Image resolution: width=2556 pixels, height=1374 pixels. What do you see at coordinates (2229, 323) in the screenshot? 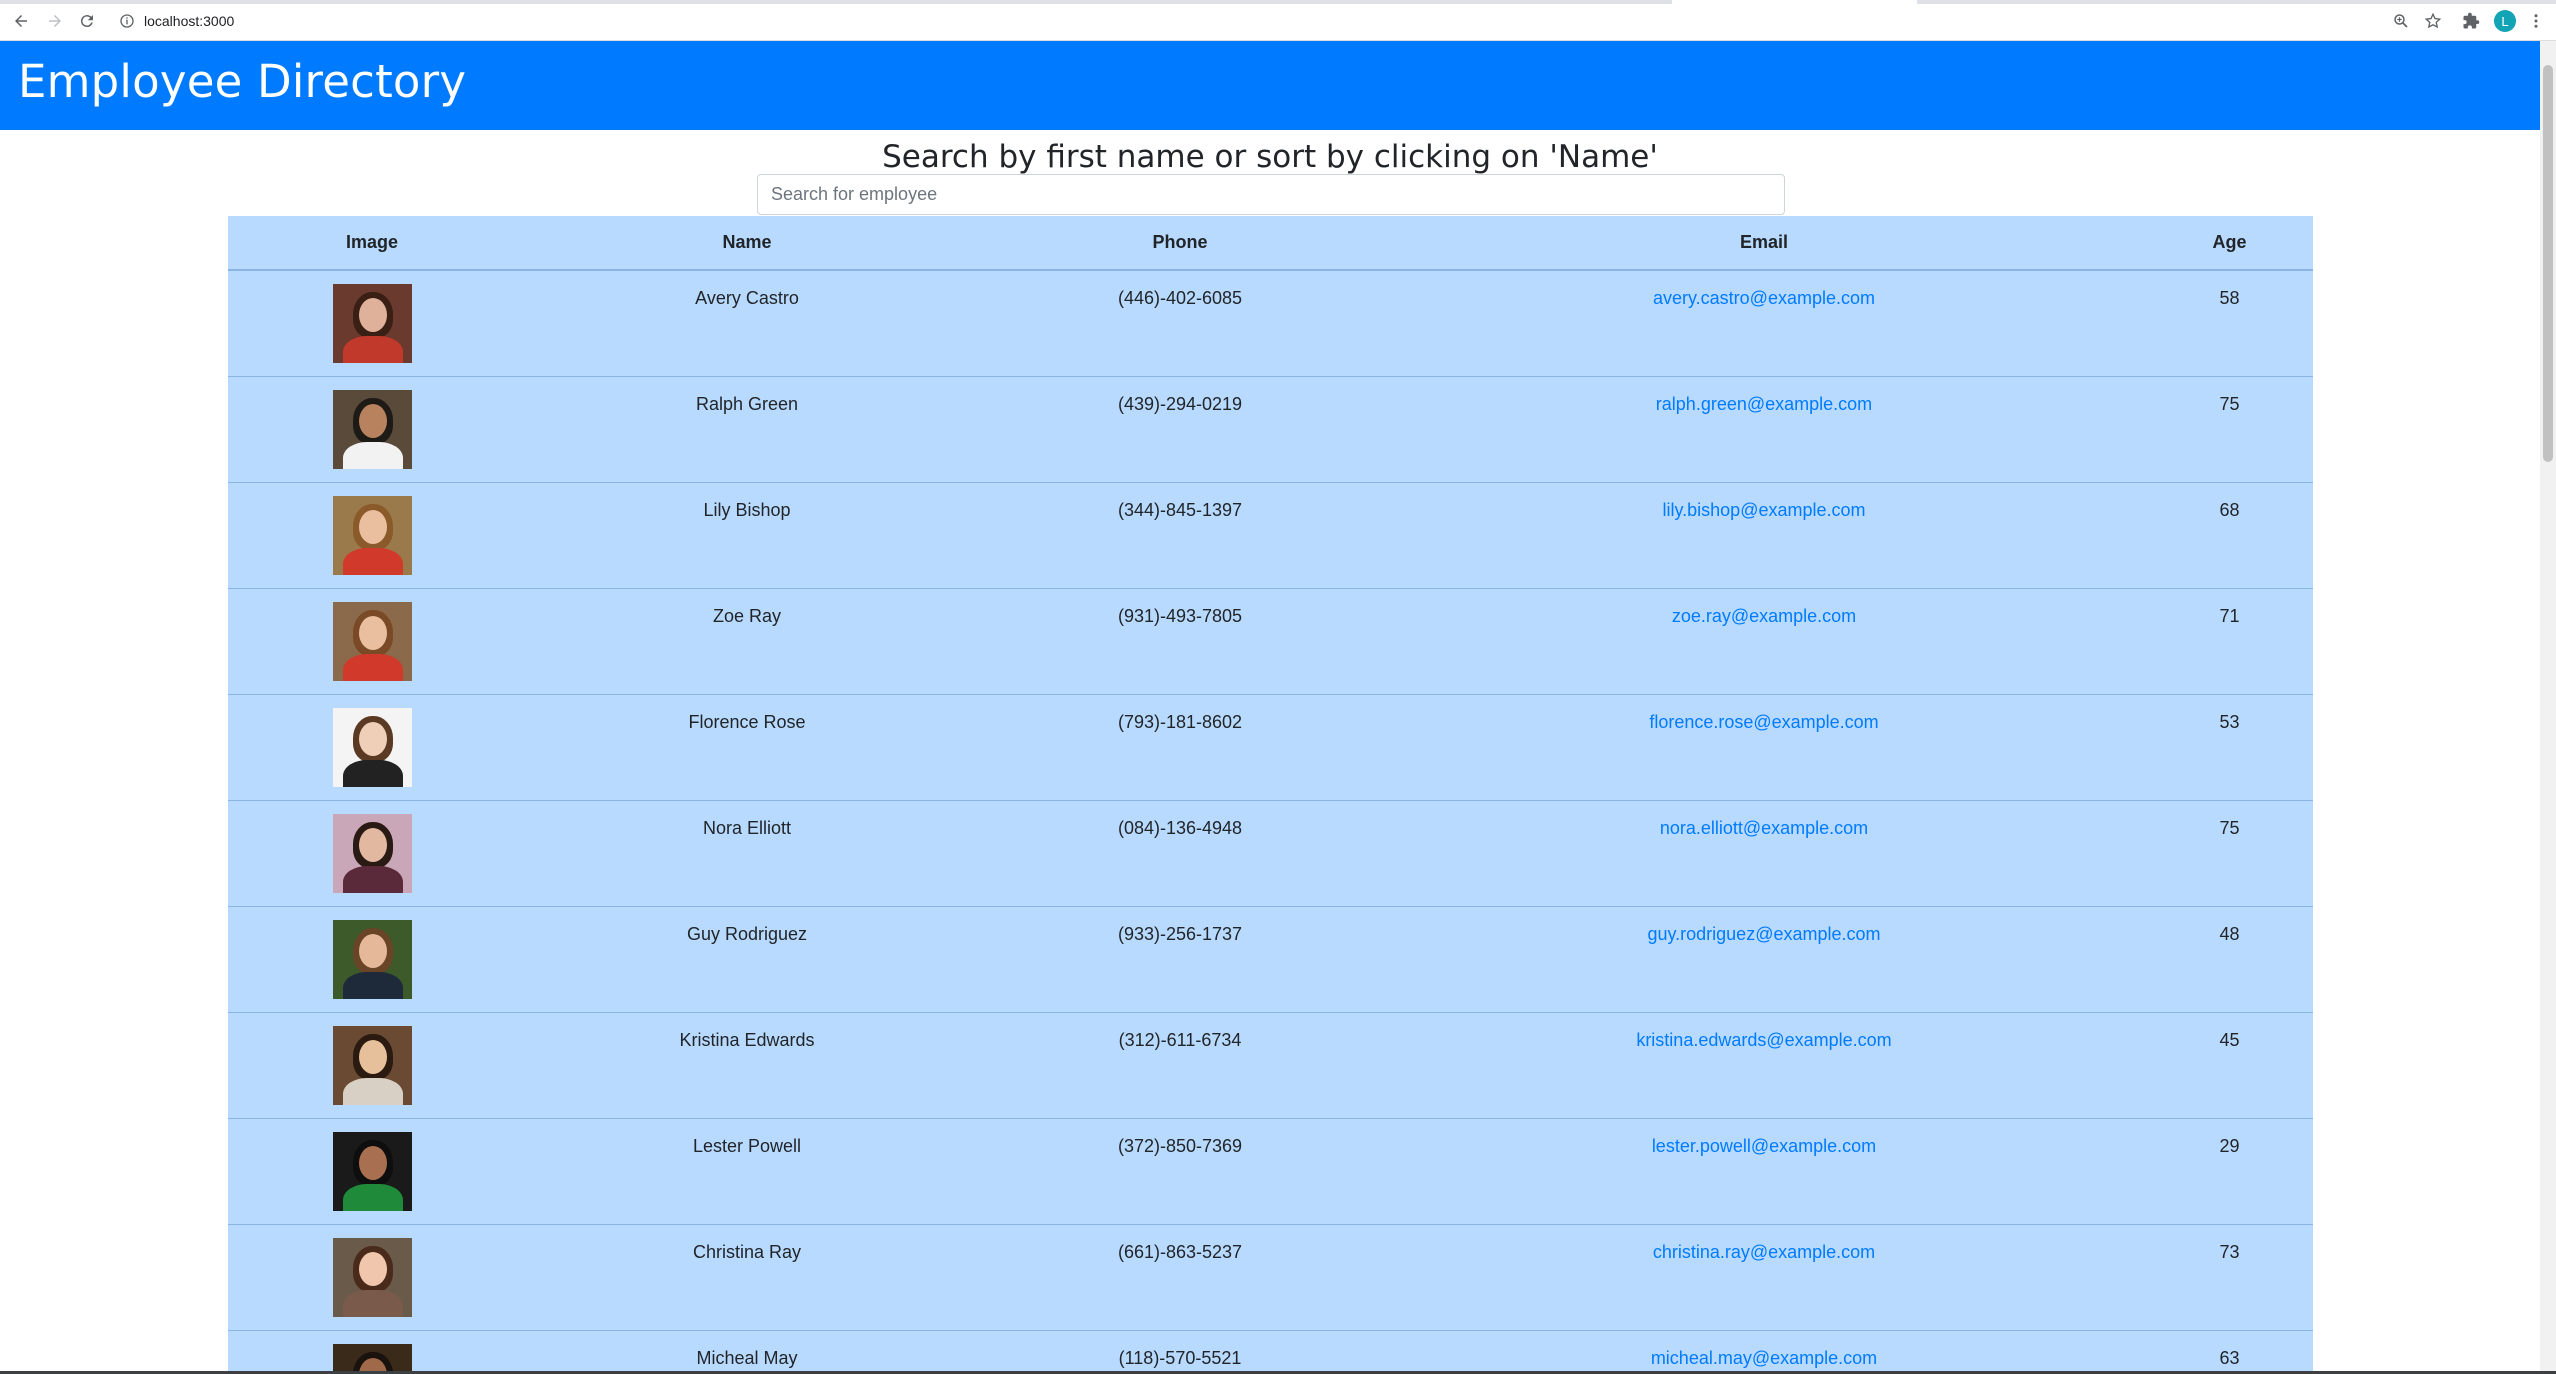
I see `employee-age: 58` at bounding box center [2229, 323].